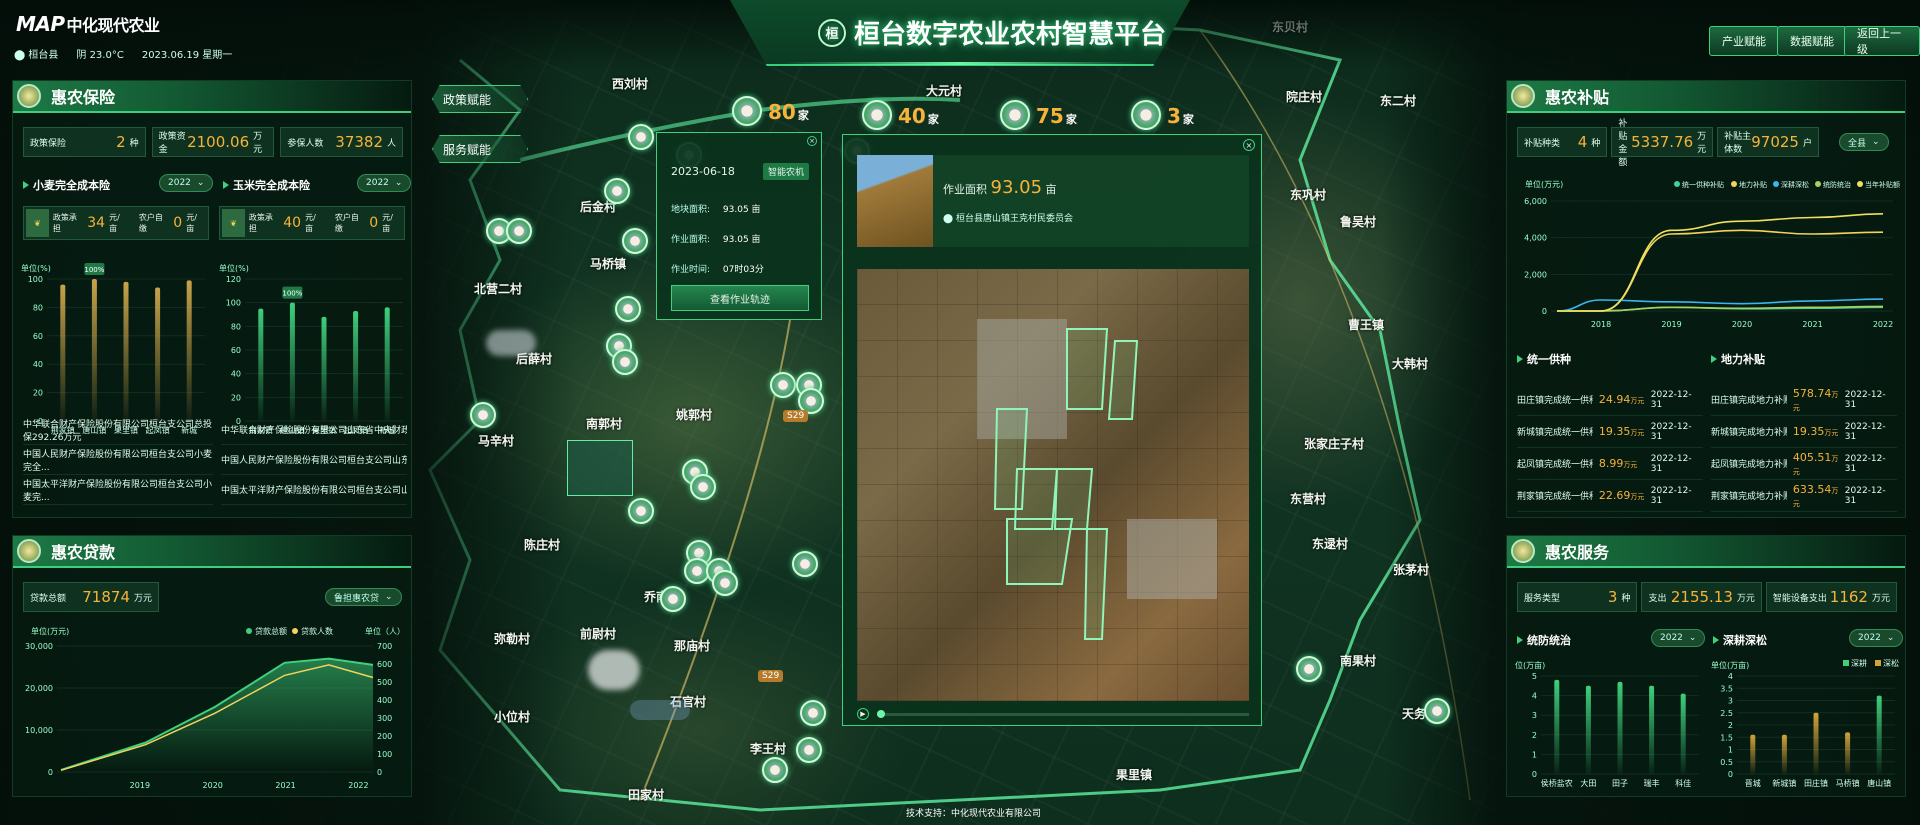 The height and width of the screenshot is (825, 1920). I want to click on y-tick-label: 700, so click(384, 646).